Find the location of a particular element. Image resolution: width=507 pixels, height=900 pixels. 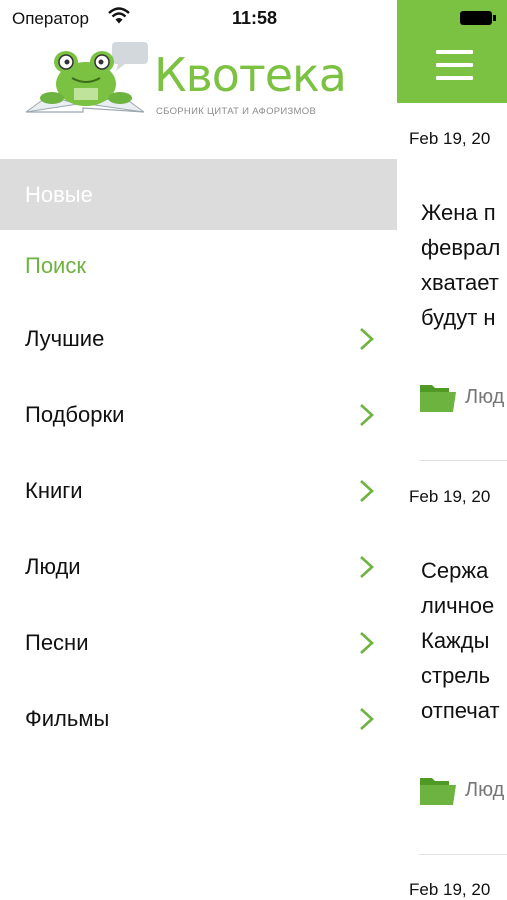

menu-item-label: Подборки is located at coordinates (75, 414).